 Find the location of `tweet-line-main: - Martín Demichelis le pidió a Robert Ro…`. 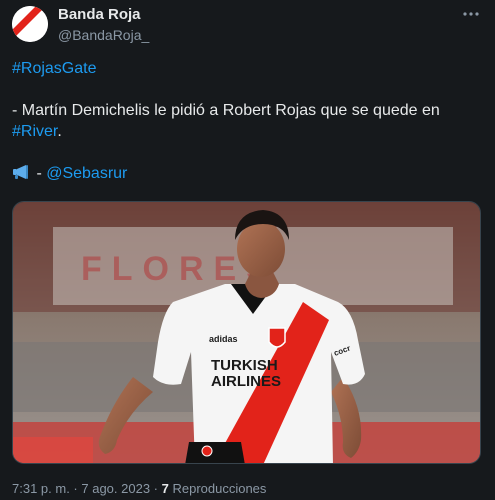

tweet-line-main: - Martín Demichelis le pidió a Robert Ro… is located at coordinates (247, 110).